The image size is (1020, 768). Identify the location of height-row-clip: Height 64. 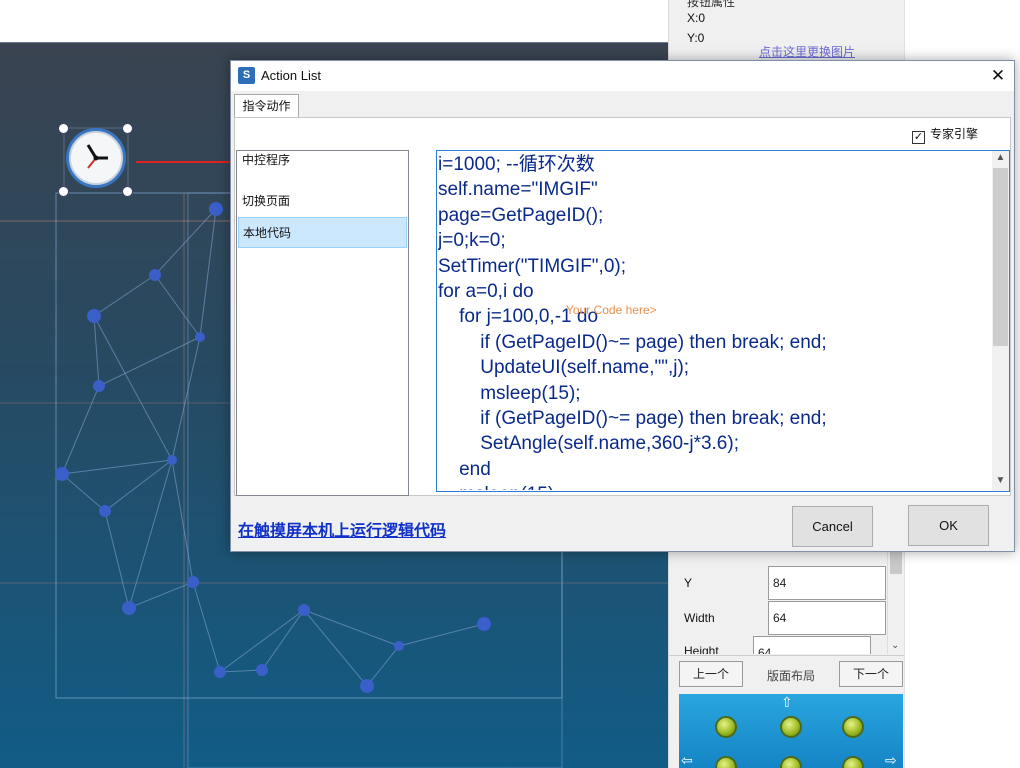
(778, 645).